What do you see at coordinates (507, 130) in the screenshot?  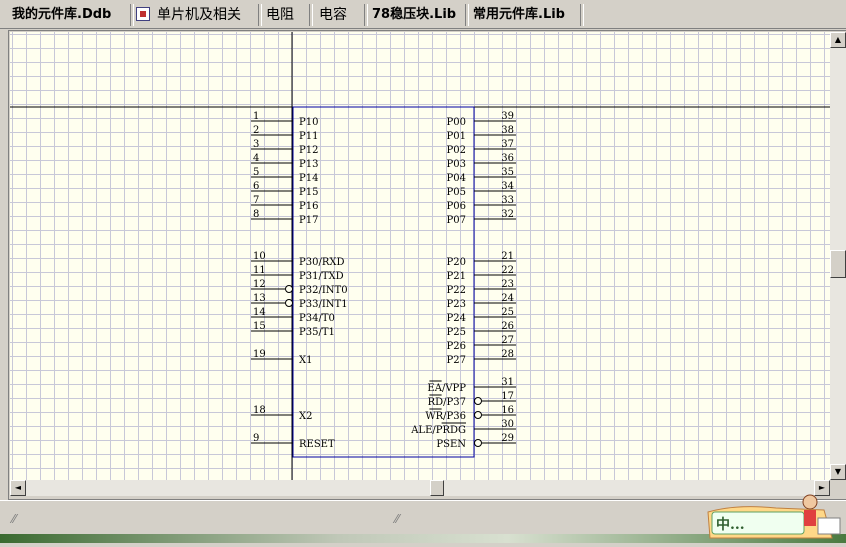 I see `pin-number: 38` at bounding box center [507, 130].